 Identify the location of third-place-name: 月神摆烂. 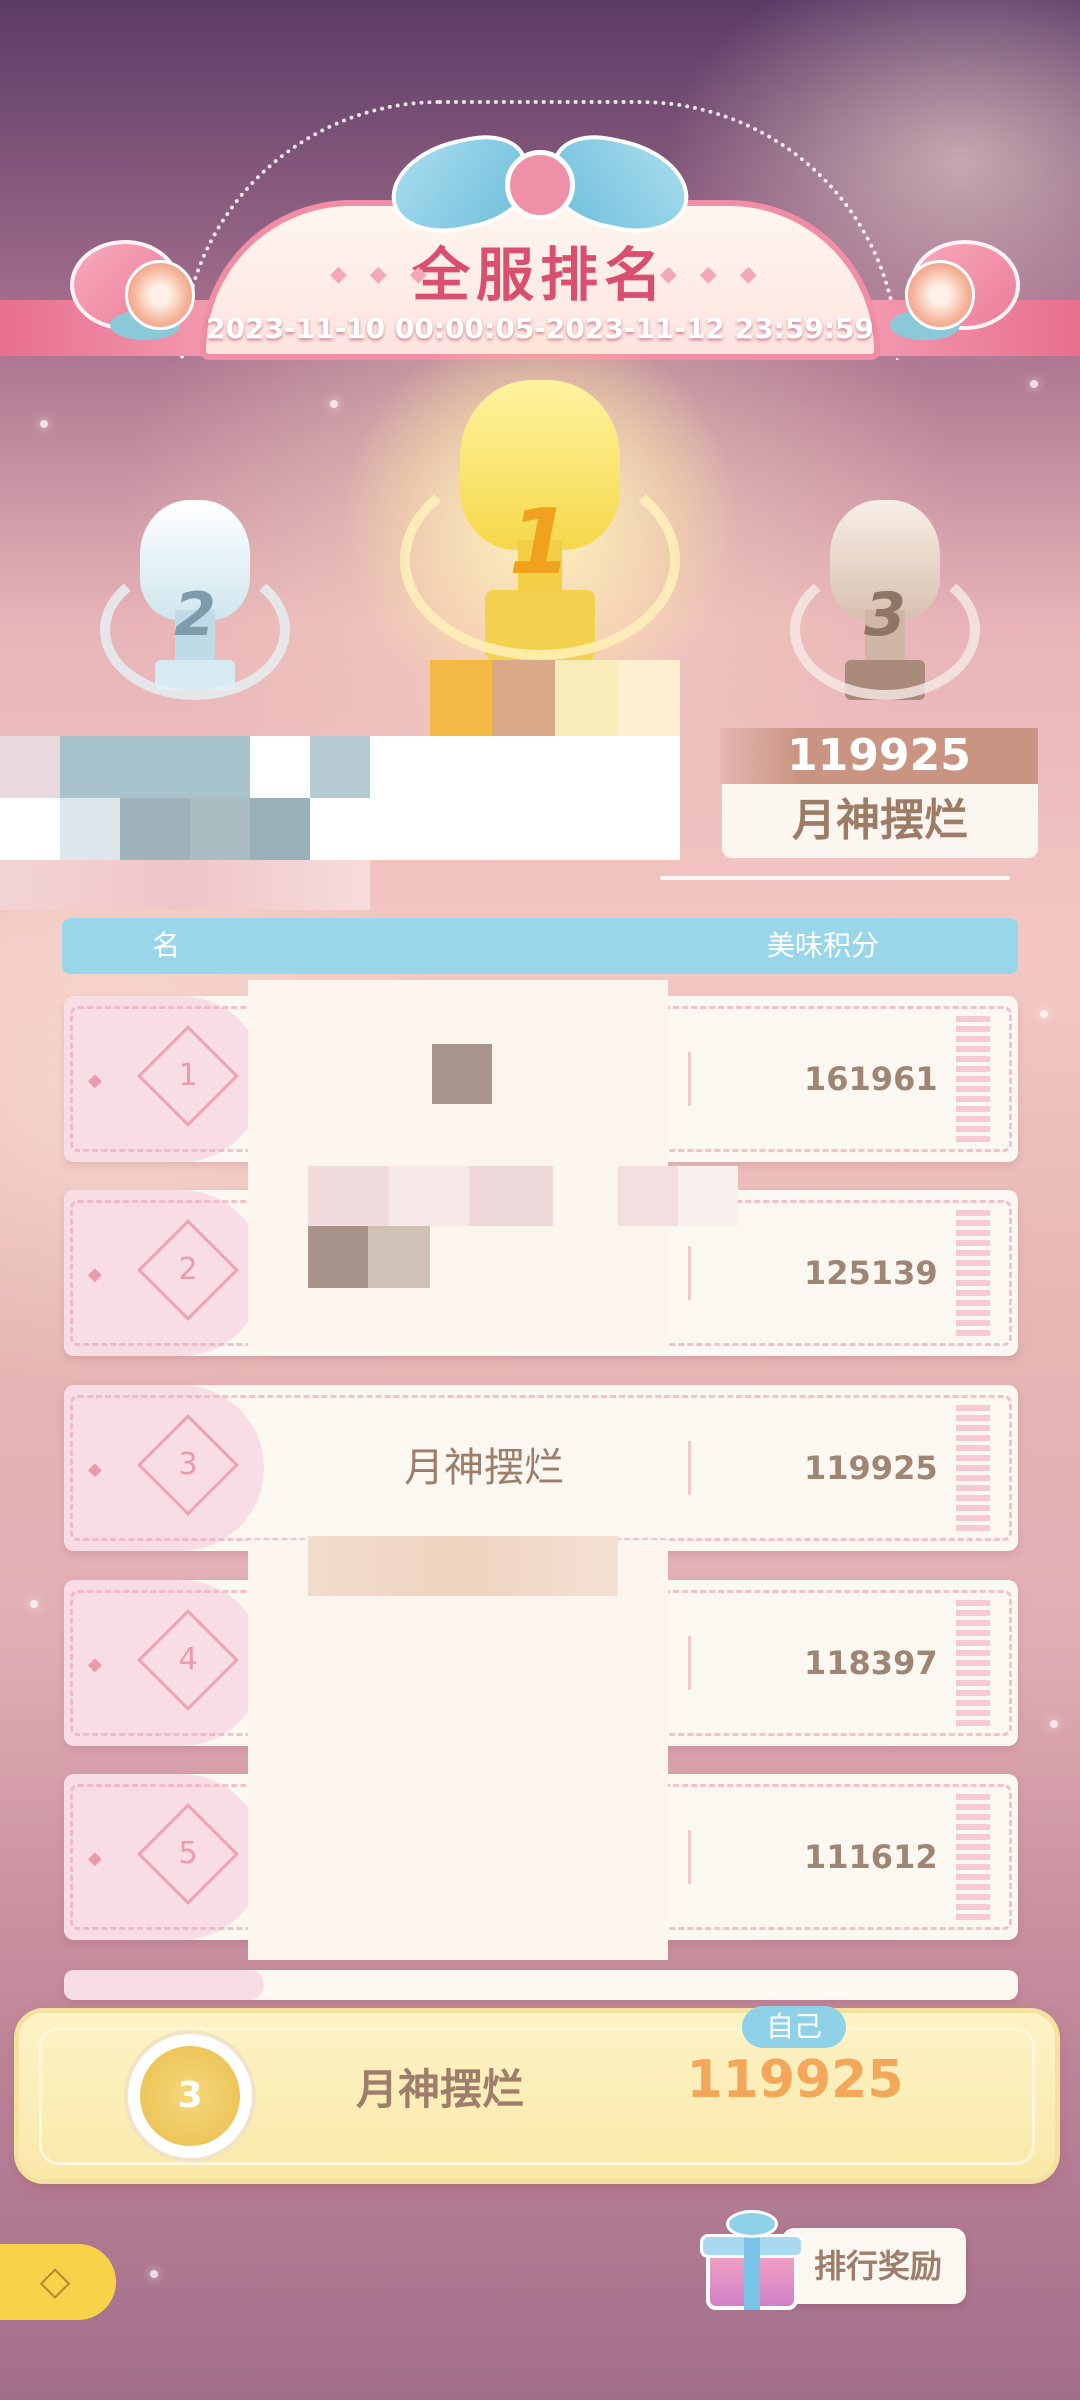
(880, 821).